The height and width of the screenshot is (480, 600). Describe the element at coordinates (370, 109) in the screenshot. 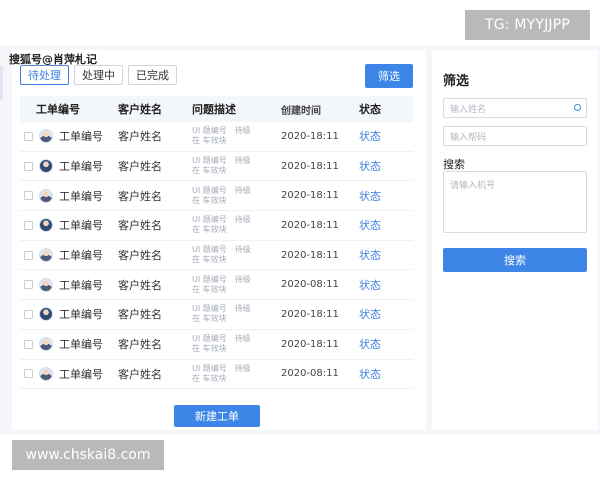

I see `header-status: 状态` at that location.